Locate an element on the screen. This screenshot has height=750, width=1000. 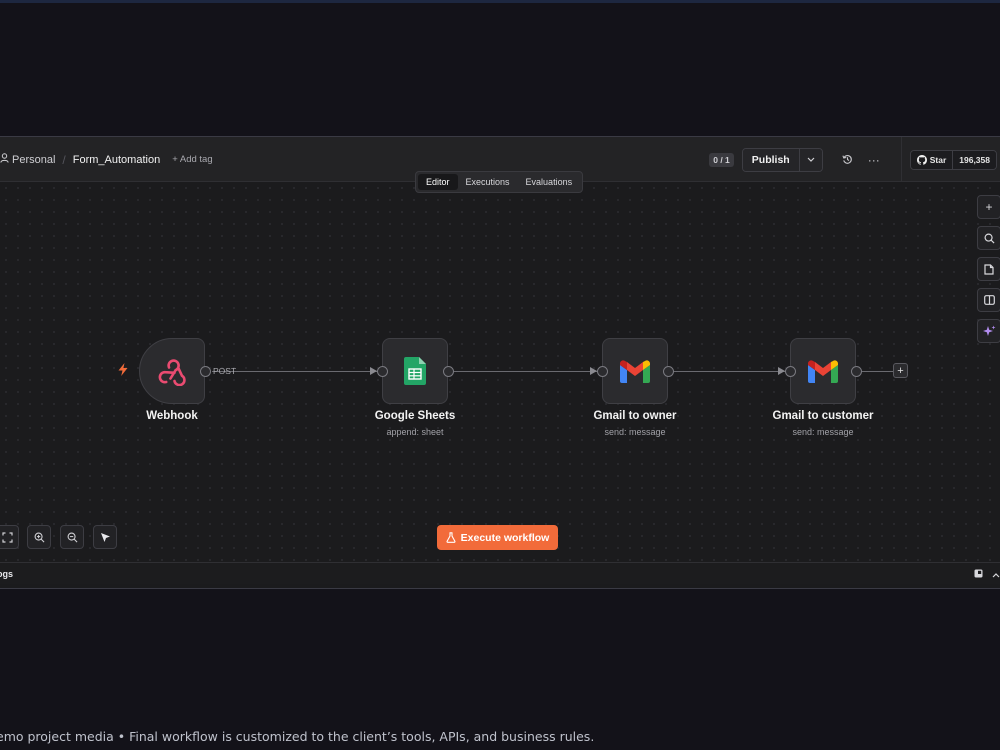
workflow-name: Form_Automation is located at coordinates (116, 160).